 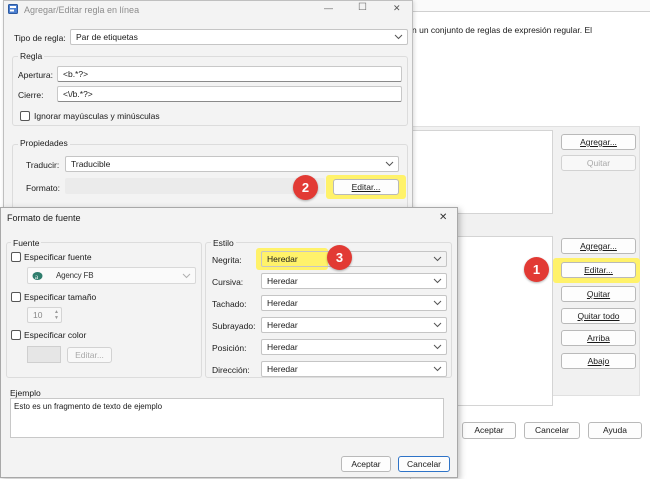 What do you see at coordinates (229, 304) in the screenshot?
I see `style-label: Tachado:` at bounding box center [229, 304].